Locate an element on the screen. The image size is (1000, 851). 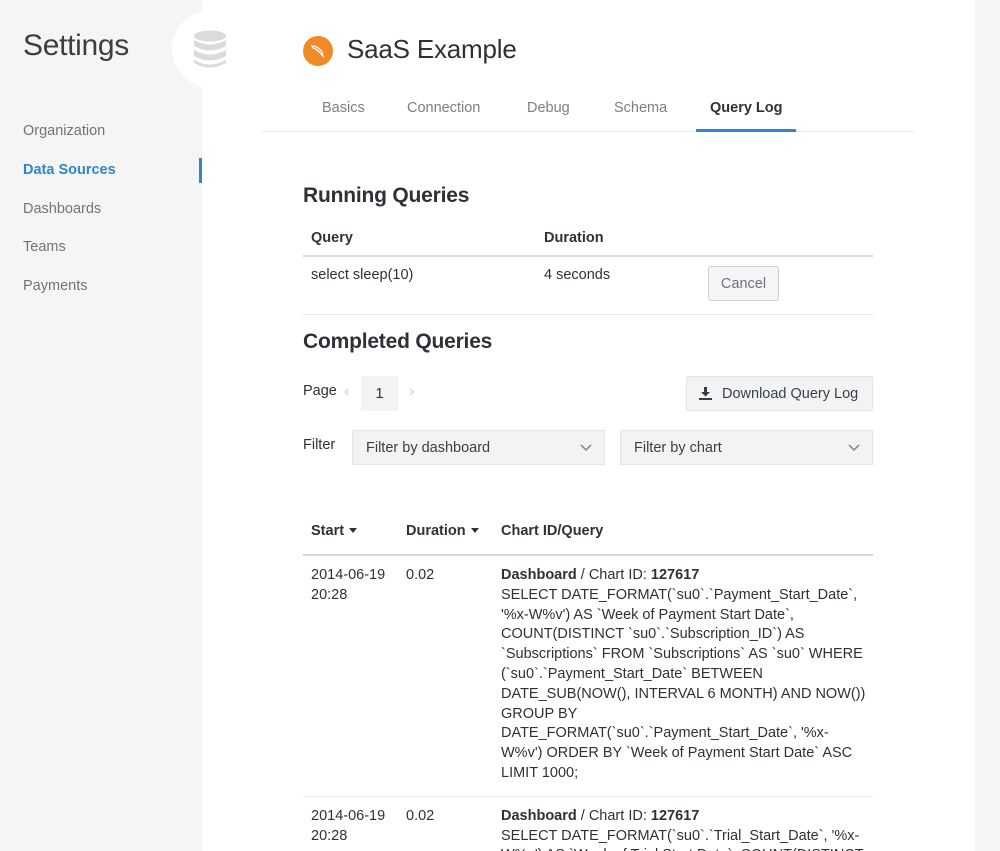
sidebar-title: Settings is located at coordinates (76, 45).